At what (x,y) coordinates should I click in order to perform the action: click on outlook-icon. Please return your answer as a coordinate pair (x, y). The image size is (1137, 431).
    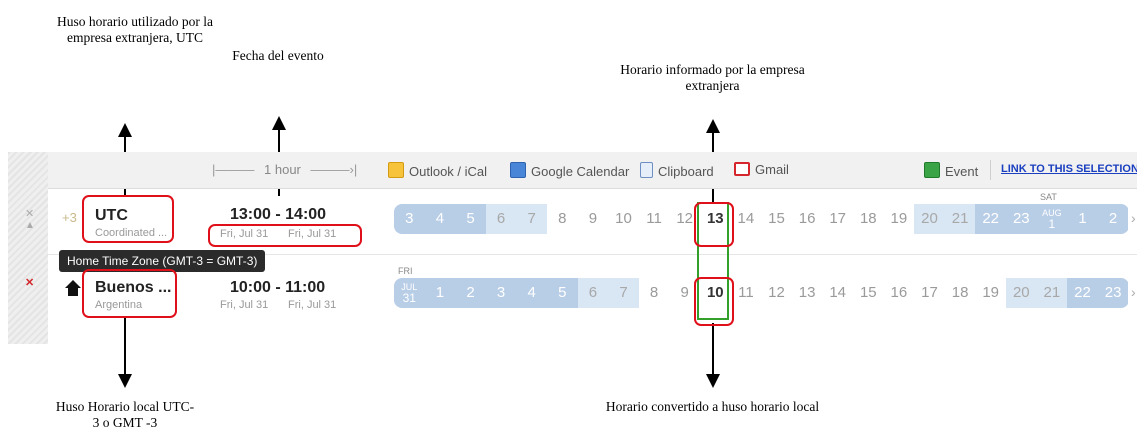
    Looking at the image, I should click on (396, 170).